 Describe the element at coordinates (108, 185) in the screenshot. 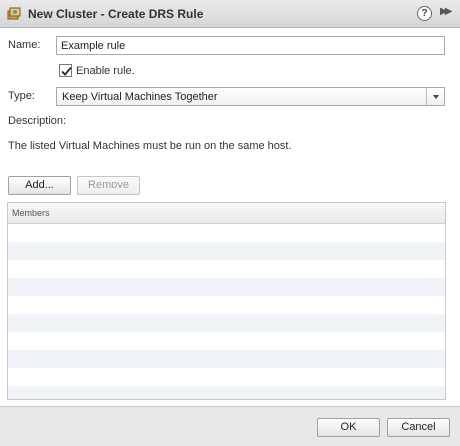

I see `remove-button: Remove` at that location.